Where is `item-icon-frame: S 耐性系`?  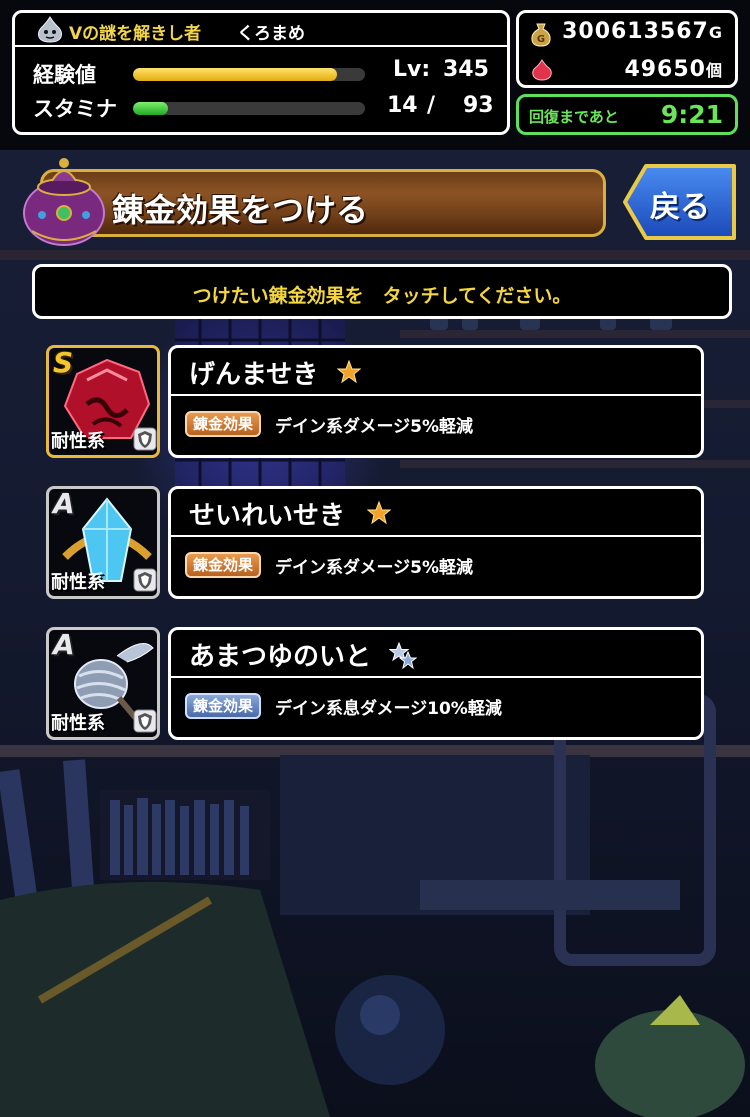
item-icon-frame: S 耐性系 is located at coordinates (103, 401).